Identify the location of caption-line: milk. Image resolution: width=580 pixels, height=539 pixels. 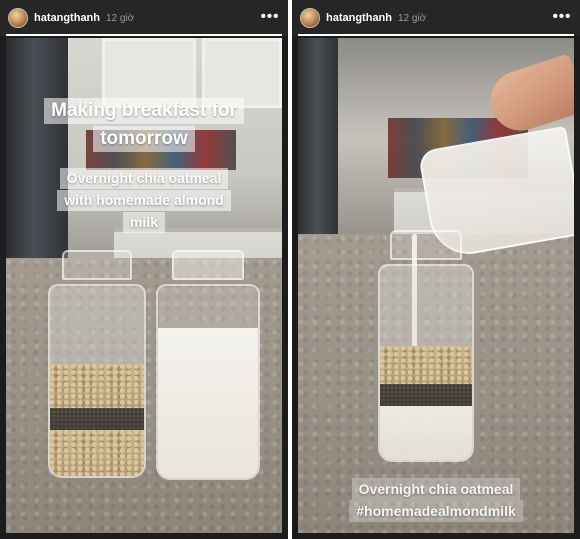
(144, 222).